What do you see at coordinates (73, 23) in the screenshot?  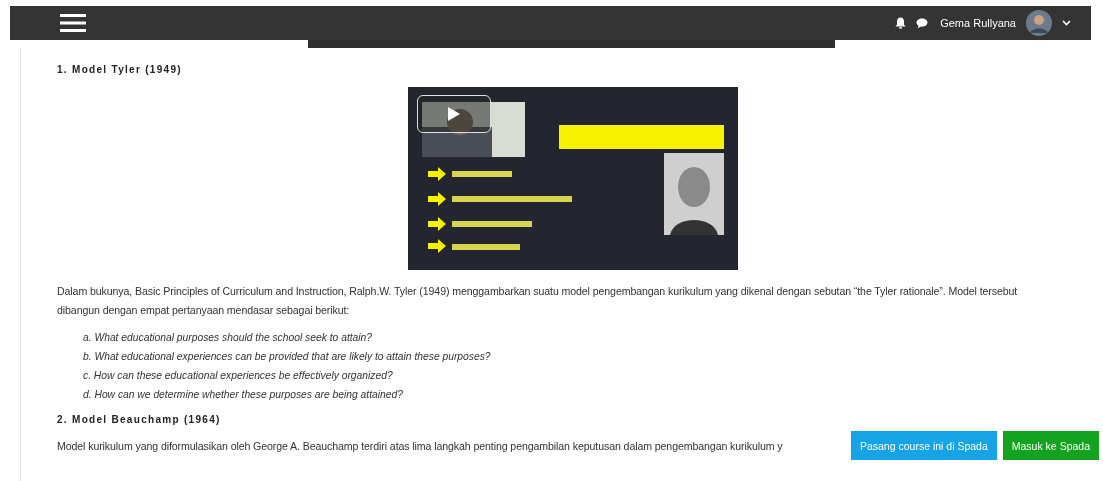 I see `menu-icon` at bounding box center [73, 23].